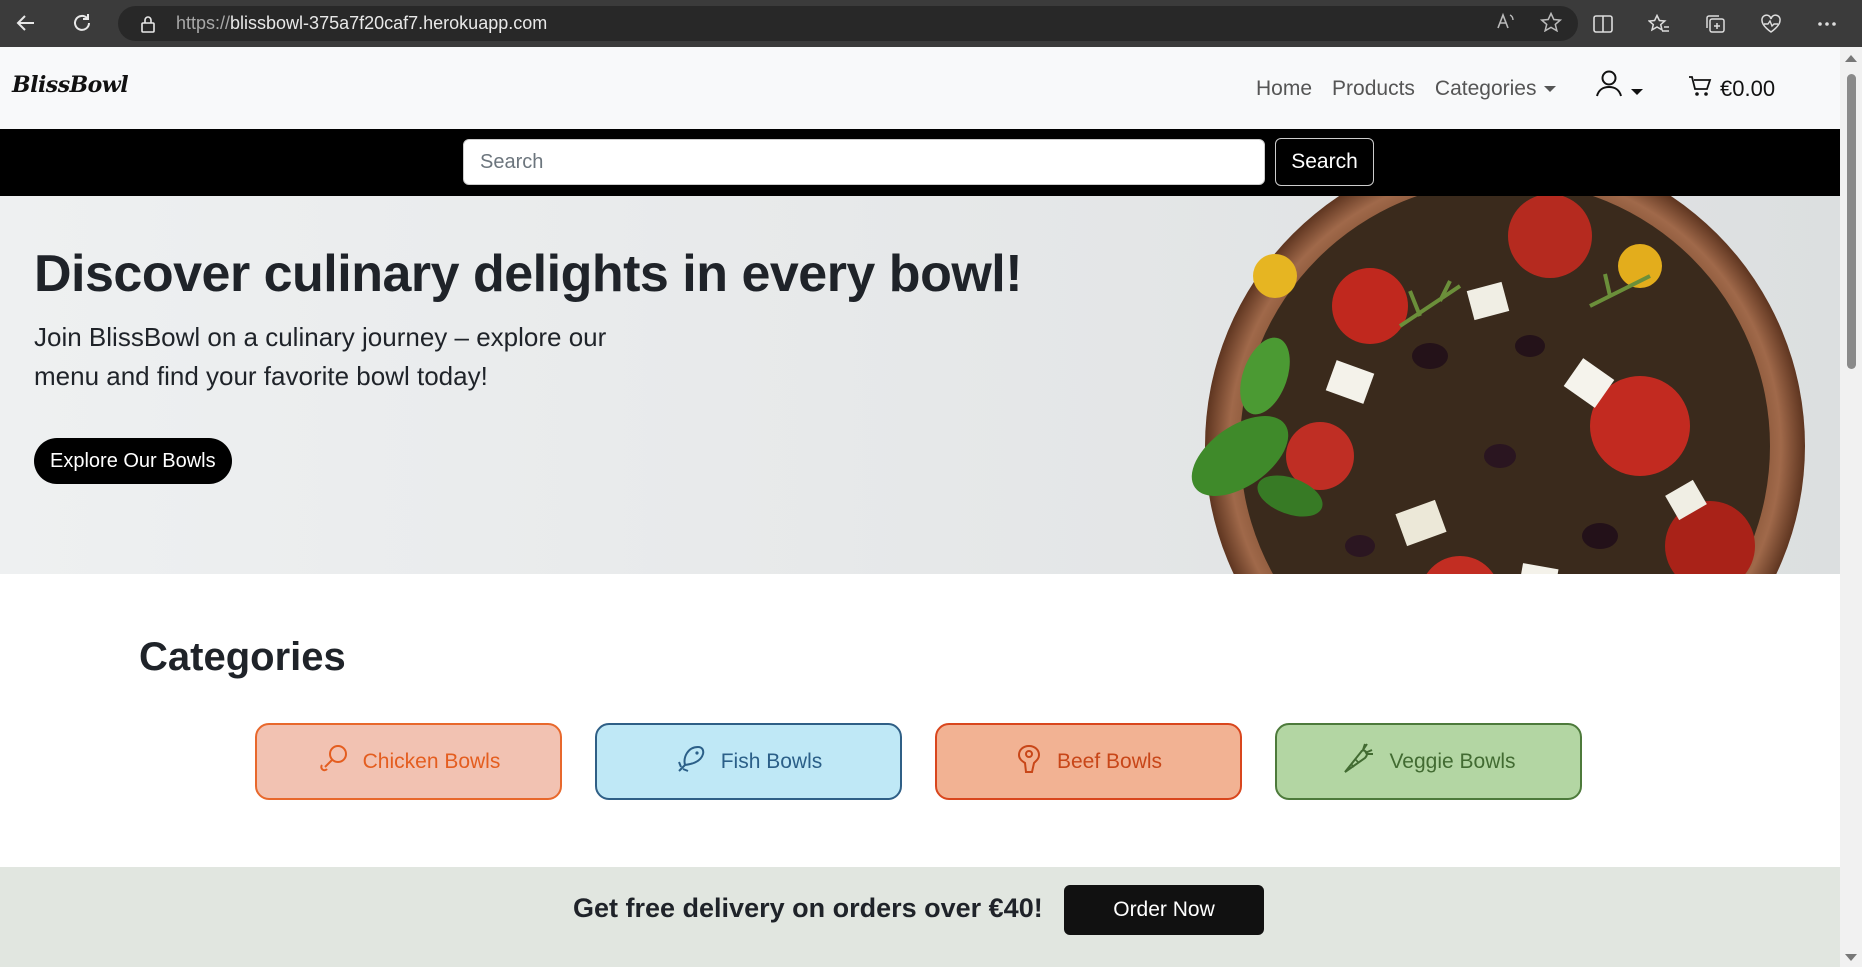  I want to click on back-icon, so click(26, 23).